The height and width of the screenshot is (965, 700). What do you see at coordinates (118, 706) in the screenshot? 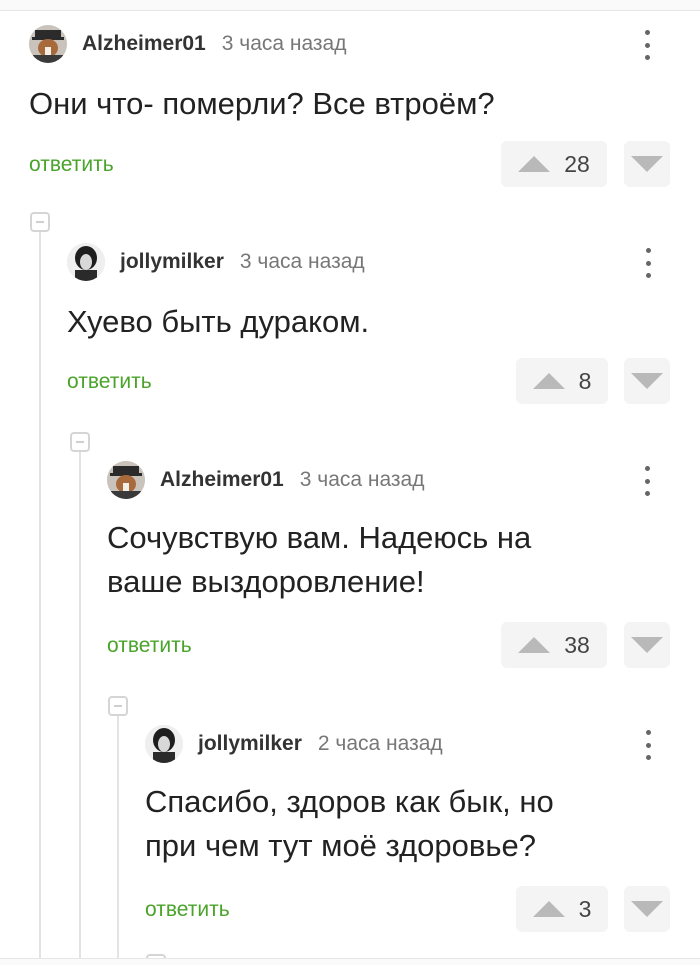
I see `collapse-thread-3-button` at bounding box center [118, 706].